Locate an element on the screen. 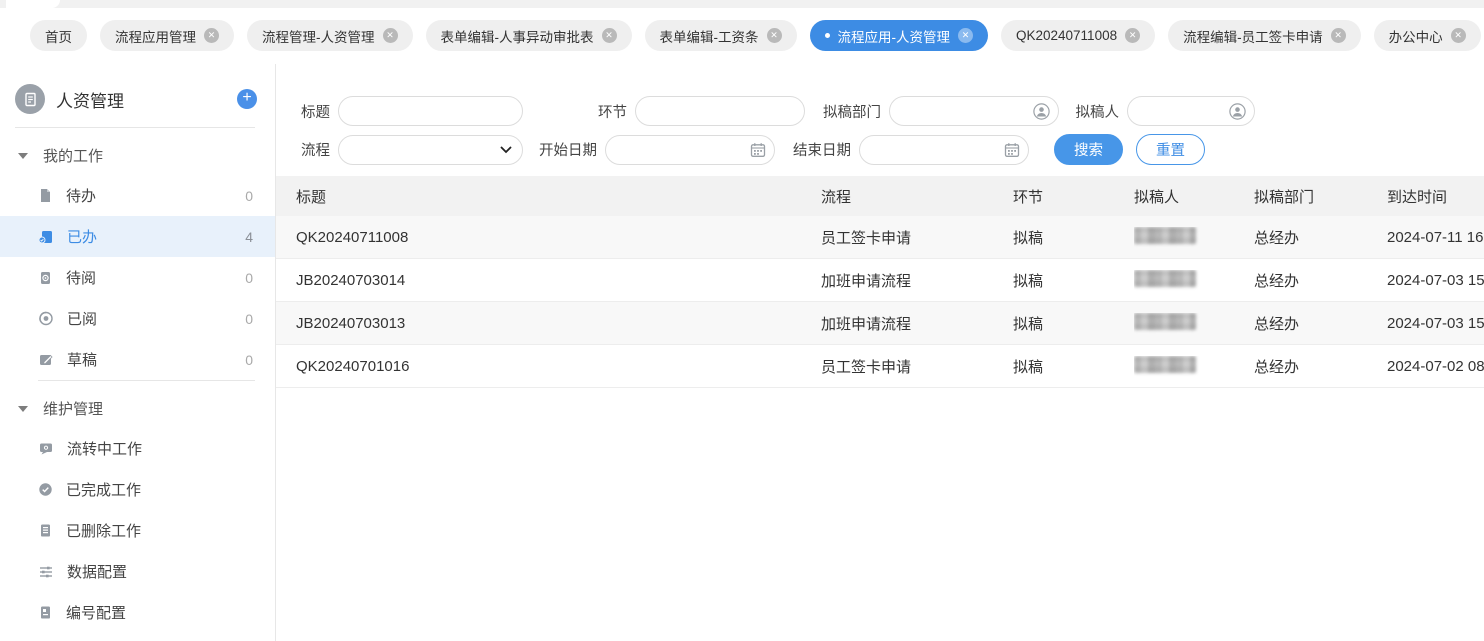 This screenshot has width=1484, height=641. tab-label: 流程应用-人资管理 is located at coordinates (894, 37).